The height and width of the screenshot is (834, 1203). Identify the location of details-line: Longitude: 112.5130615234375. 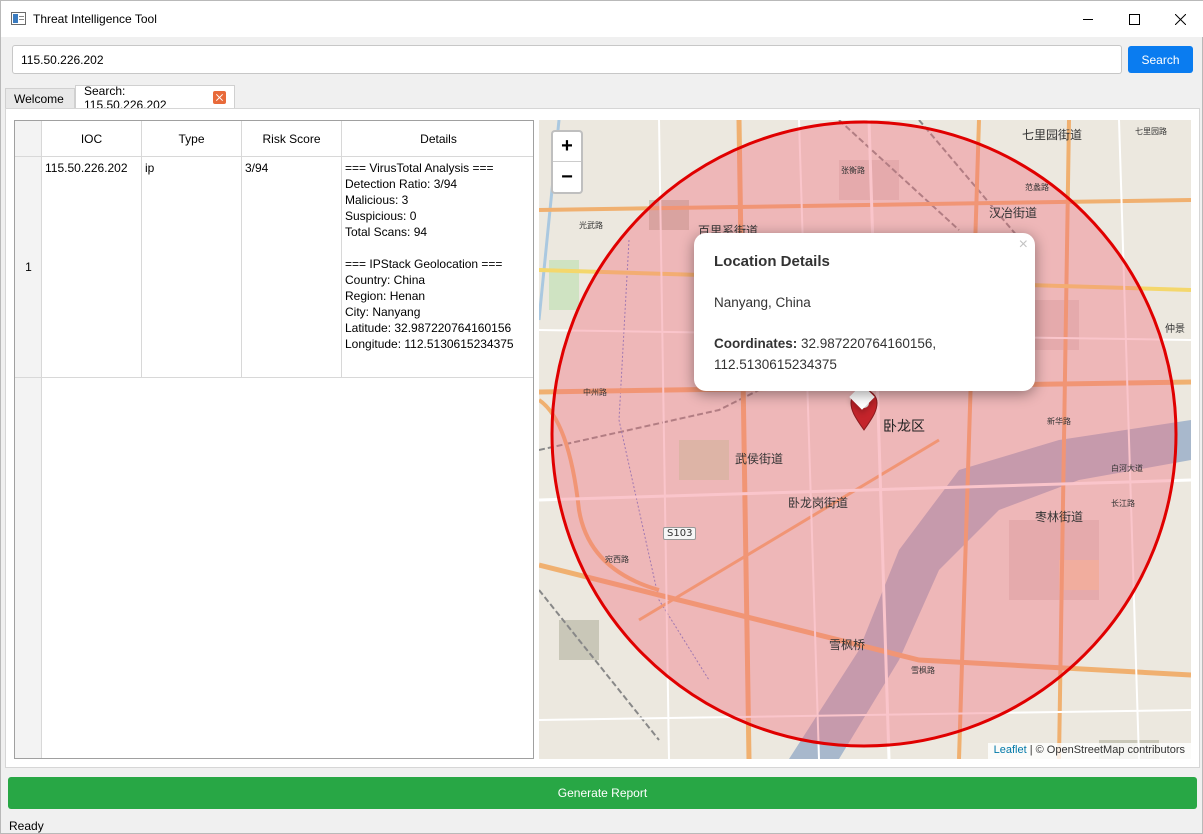
(429, 344).